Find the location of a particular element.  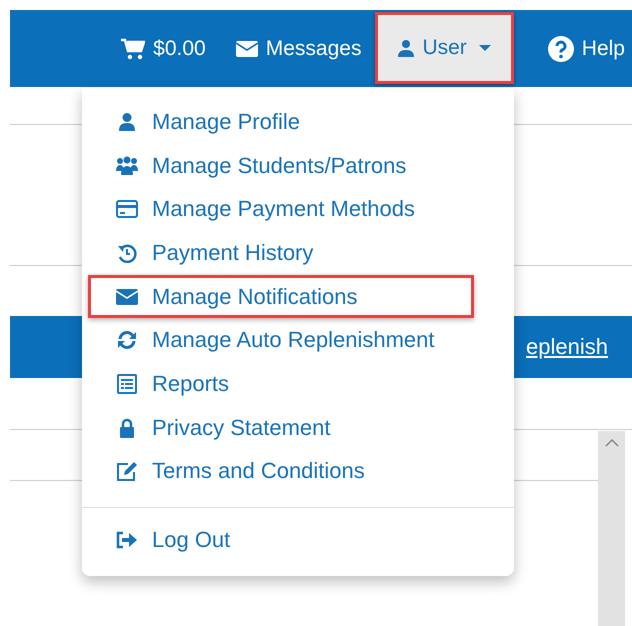

chevron-up-icon is located at coordinates (611, 443).